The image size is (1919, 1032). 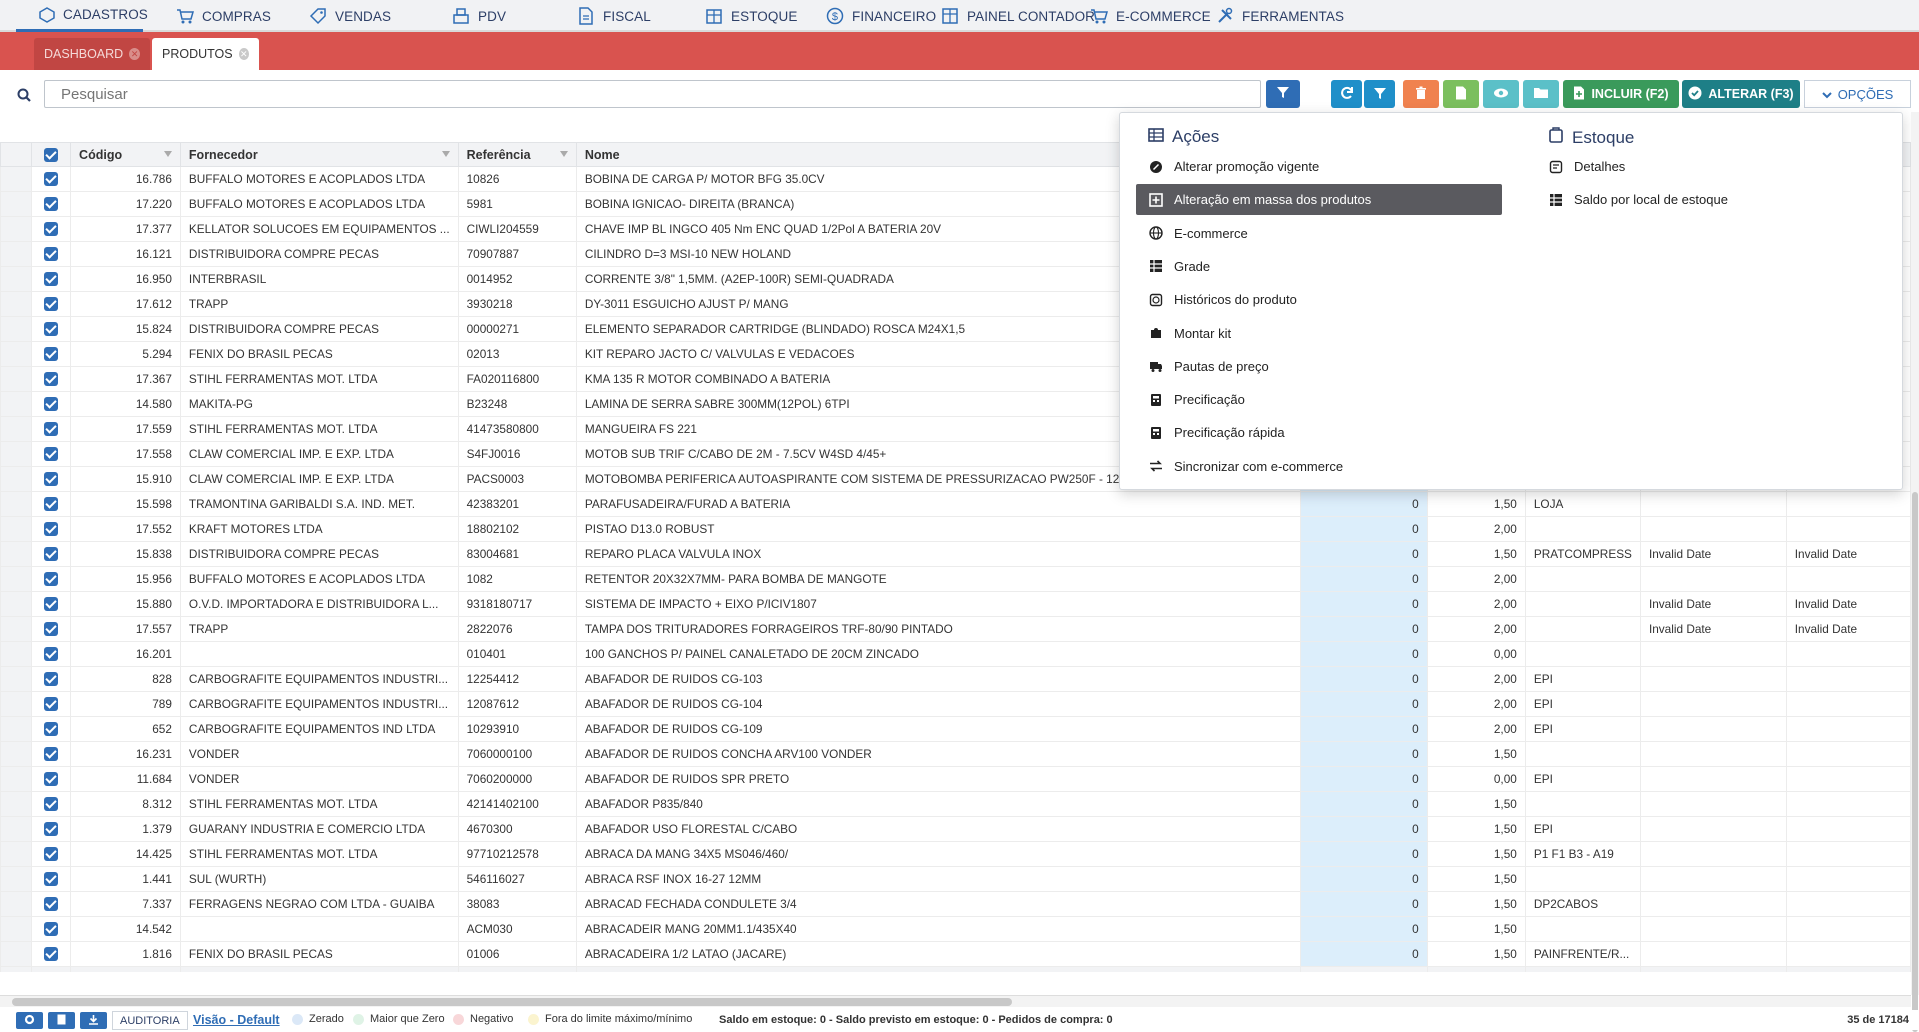 What do you see at coordinates (1017, 16) in the screenshot?
I see `nav-painel-contador: PAINEL CONTADOR` at bounding box center [1017, 16].